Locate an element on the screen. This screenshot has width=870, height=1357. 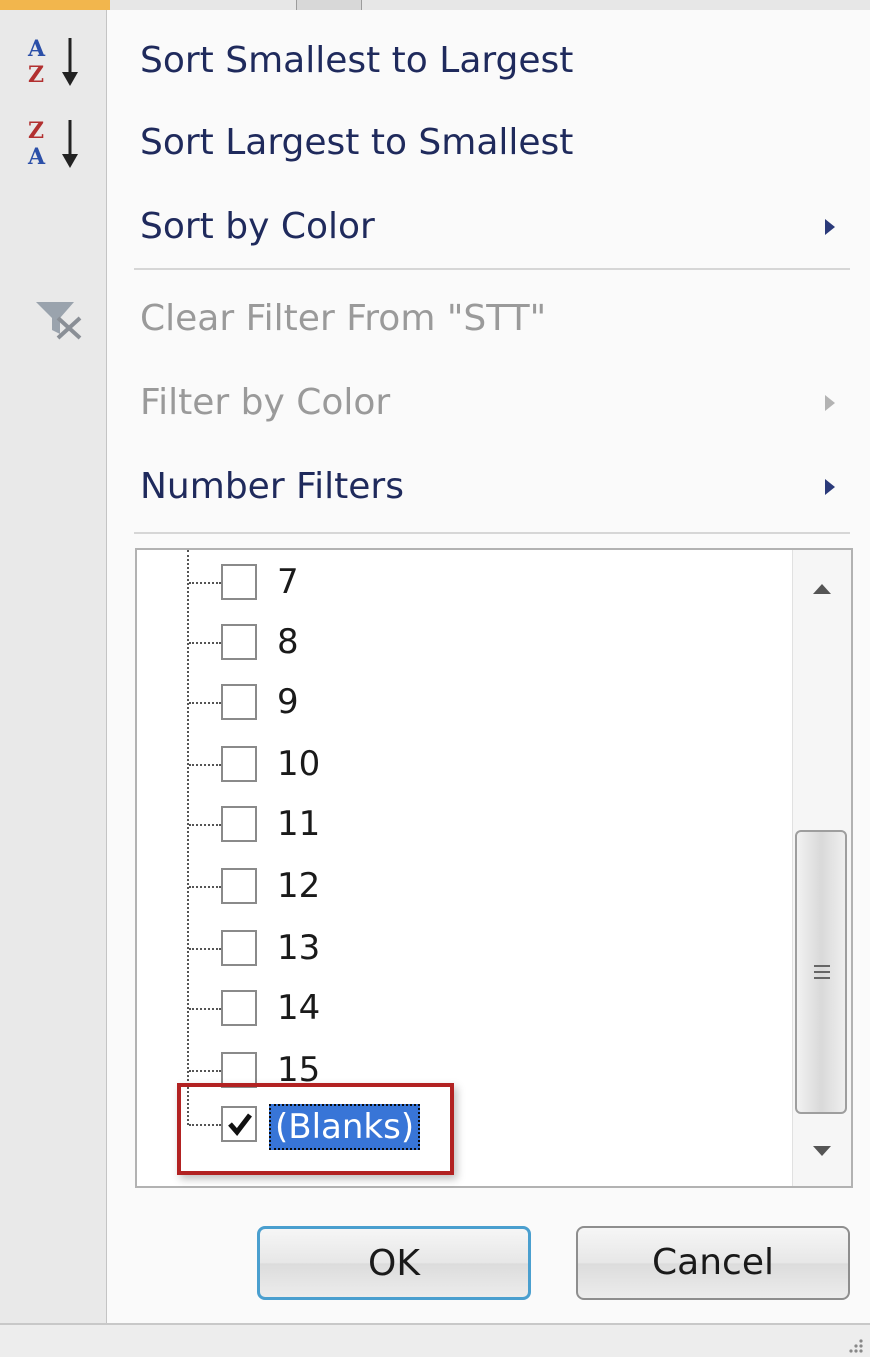
resize-grip-icon is located at coordinates (856, 1345).